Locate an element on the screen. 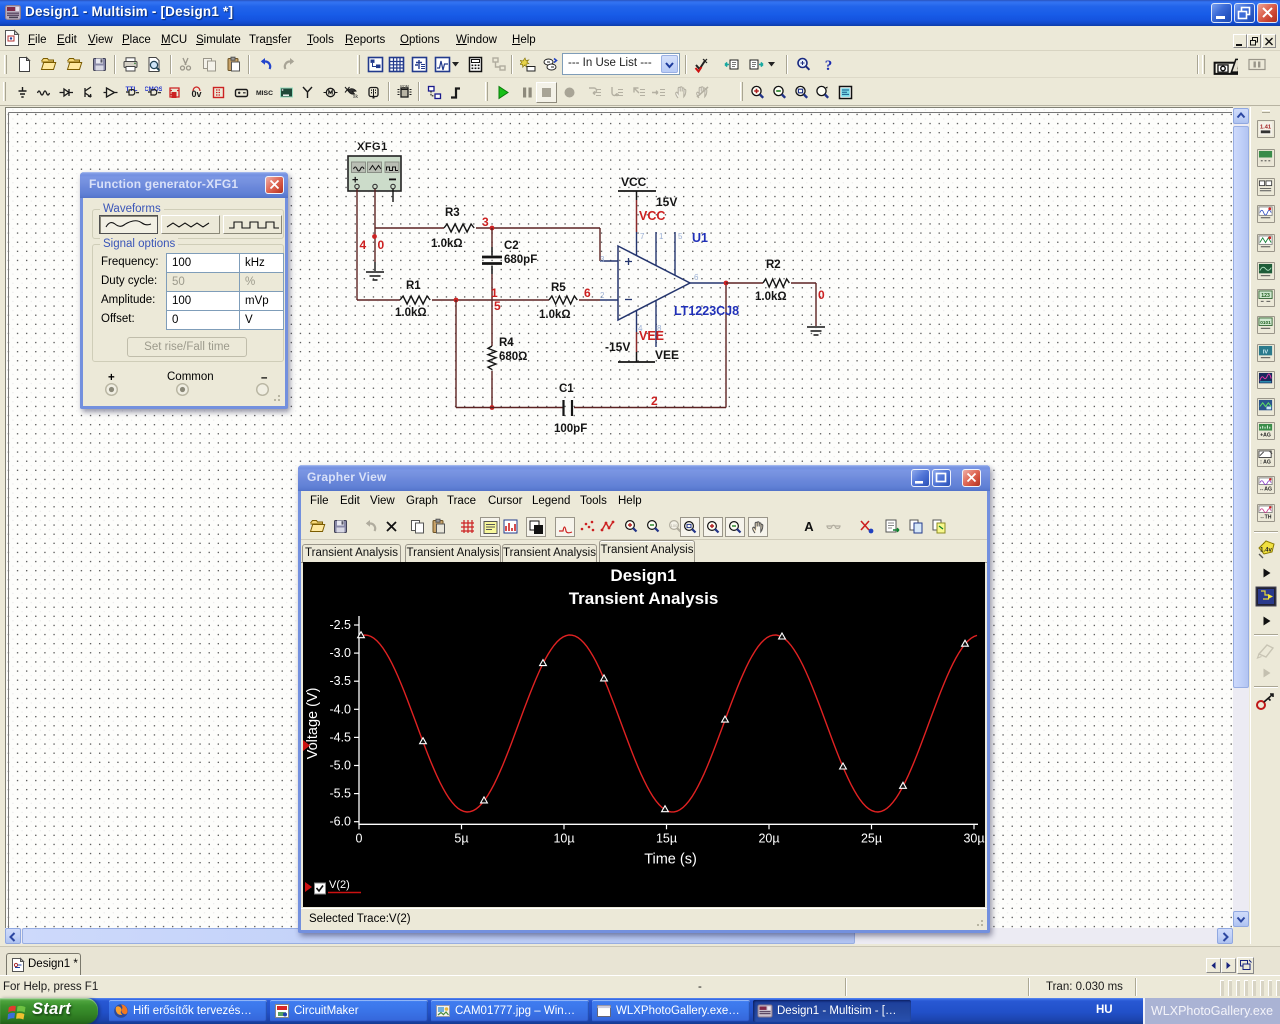  svg-text:: AG: : AG is located at coordinates (1265, 463).